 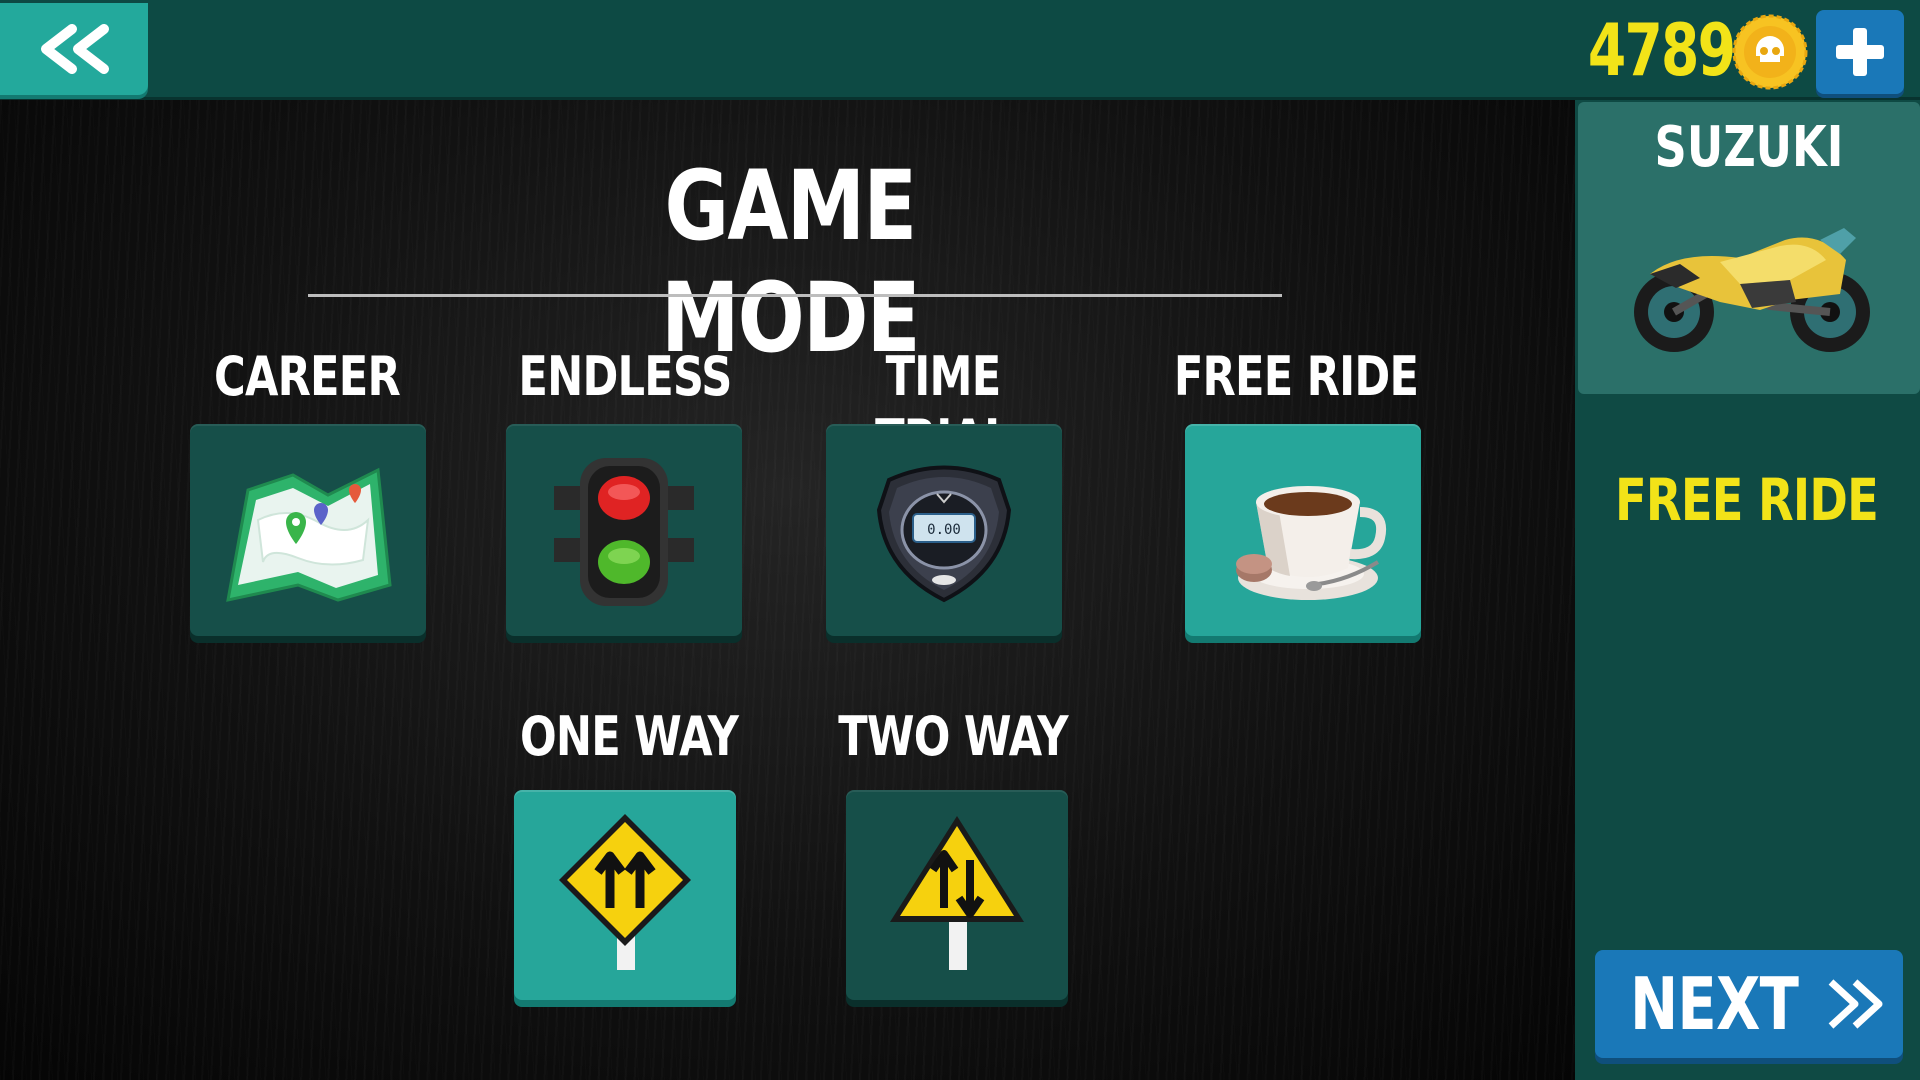 I want to click on mode-label-one-way: ONE WAY, so click(x=629, y=736).